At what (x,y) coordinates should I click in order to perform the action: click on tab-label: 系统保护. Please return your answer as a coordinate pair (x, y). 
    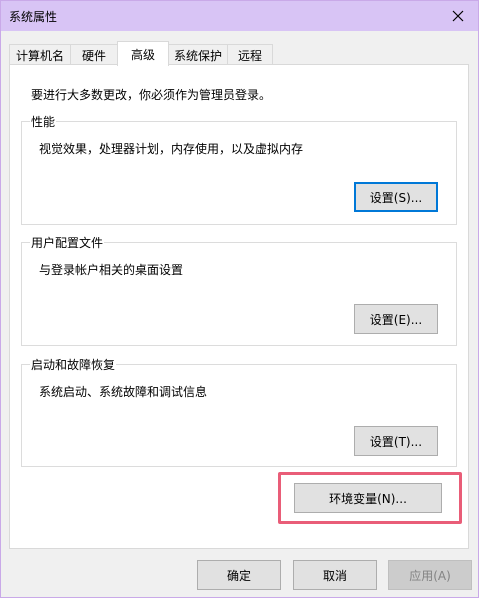
    Looking at the image, I should click on (197, 55).